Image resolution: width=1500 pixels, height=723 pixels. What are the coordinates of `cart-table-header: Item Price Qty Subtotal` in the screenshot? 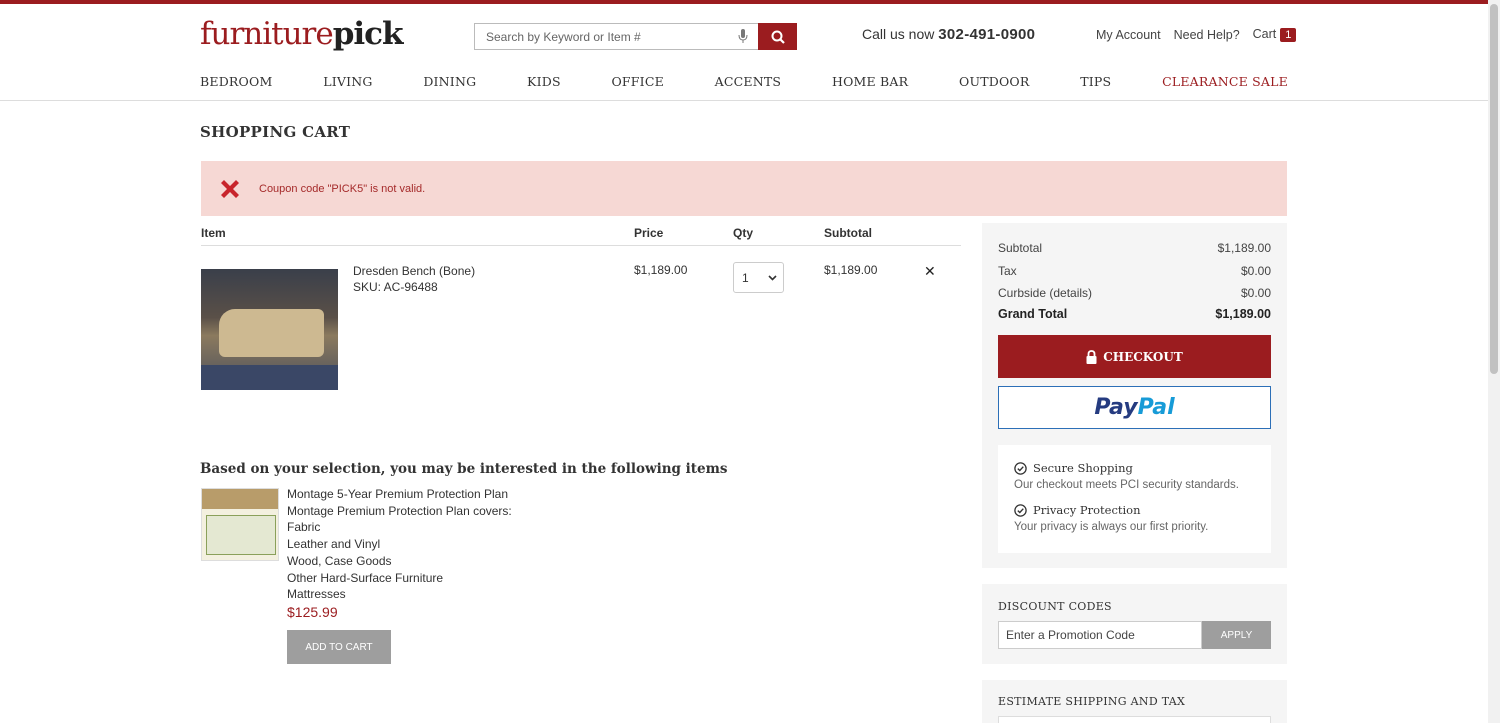 It's located at (581, 234).